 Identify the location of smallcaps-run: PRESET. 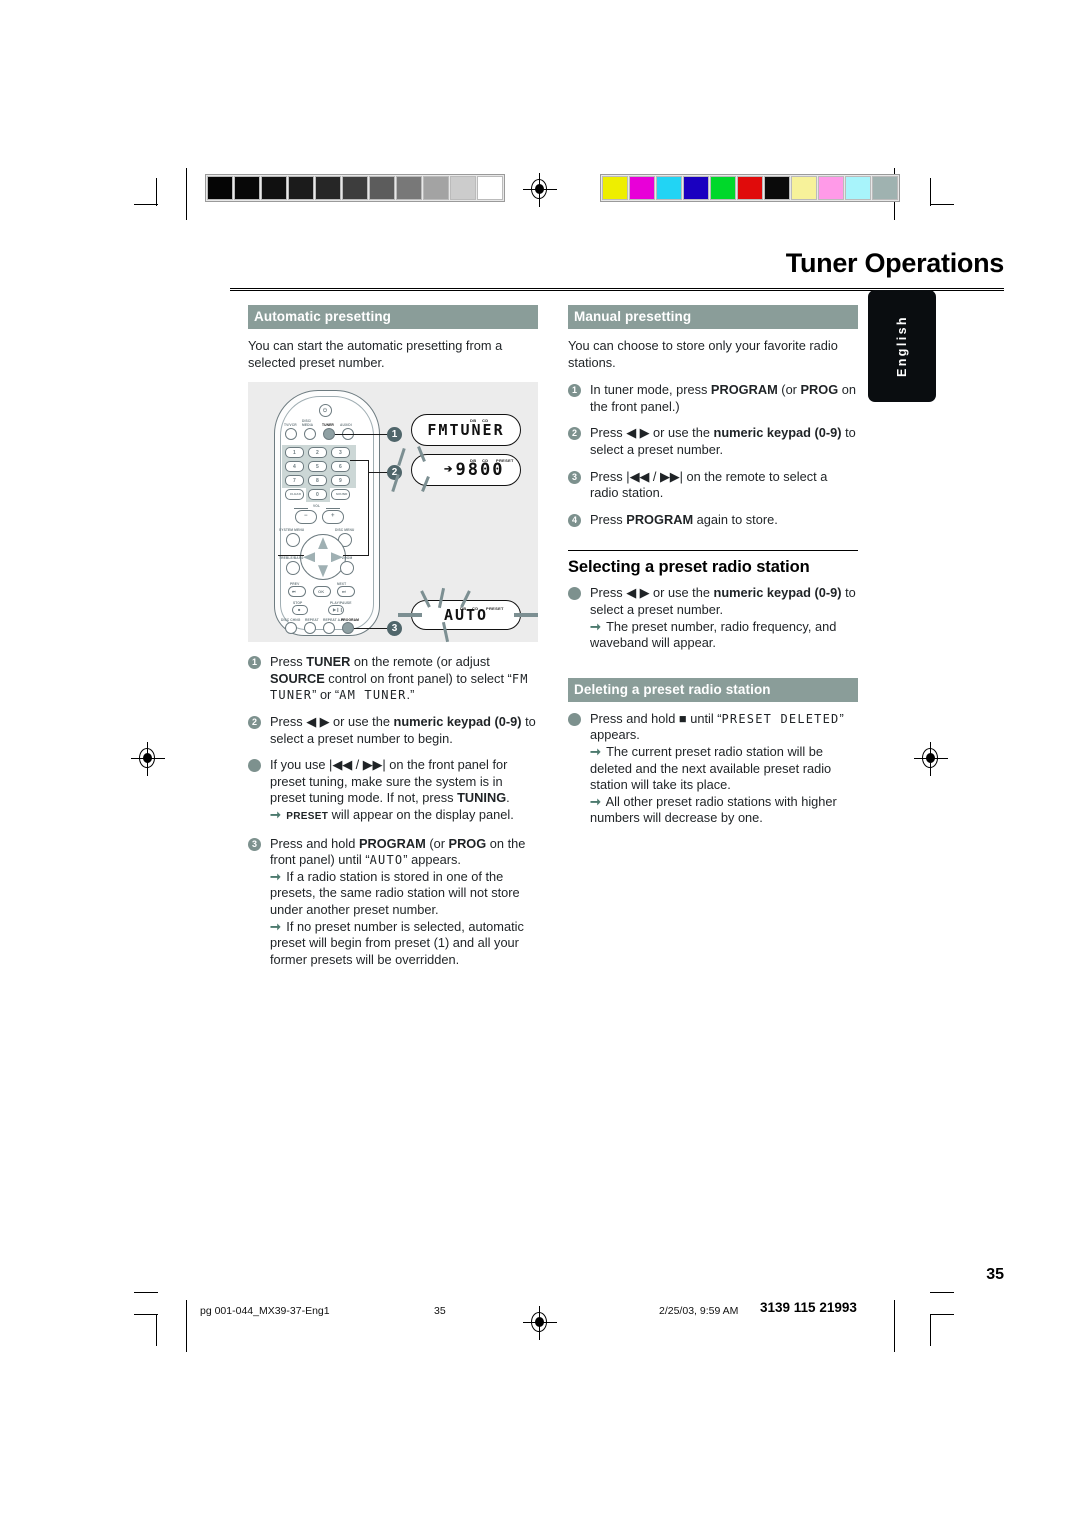
(307, 816).